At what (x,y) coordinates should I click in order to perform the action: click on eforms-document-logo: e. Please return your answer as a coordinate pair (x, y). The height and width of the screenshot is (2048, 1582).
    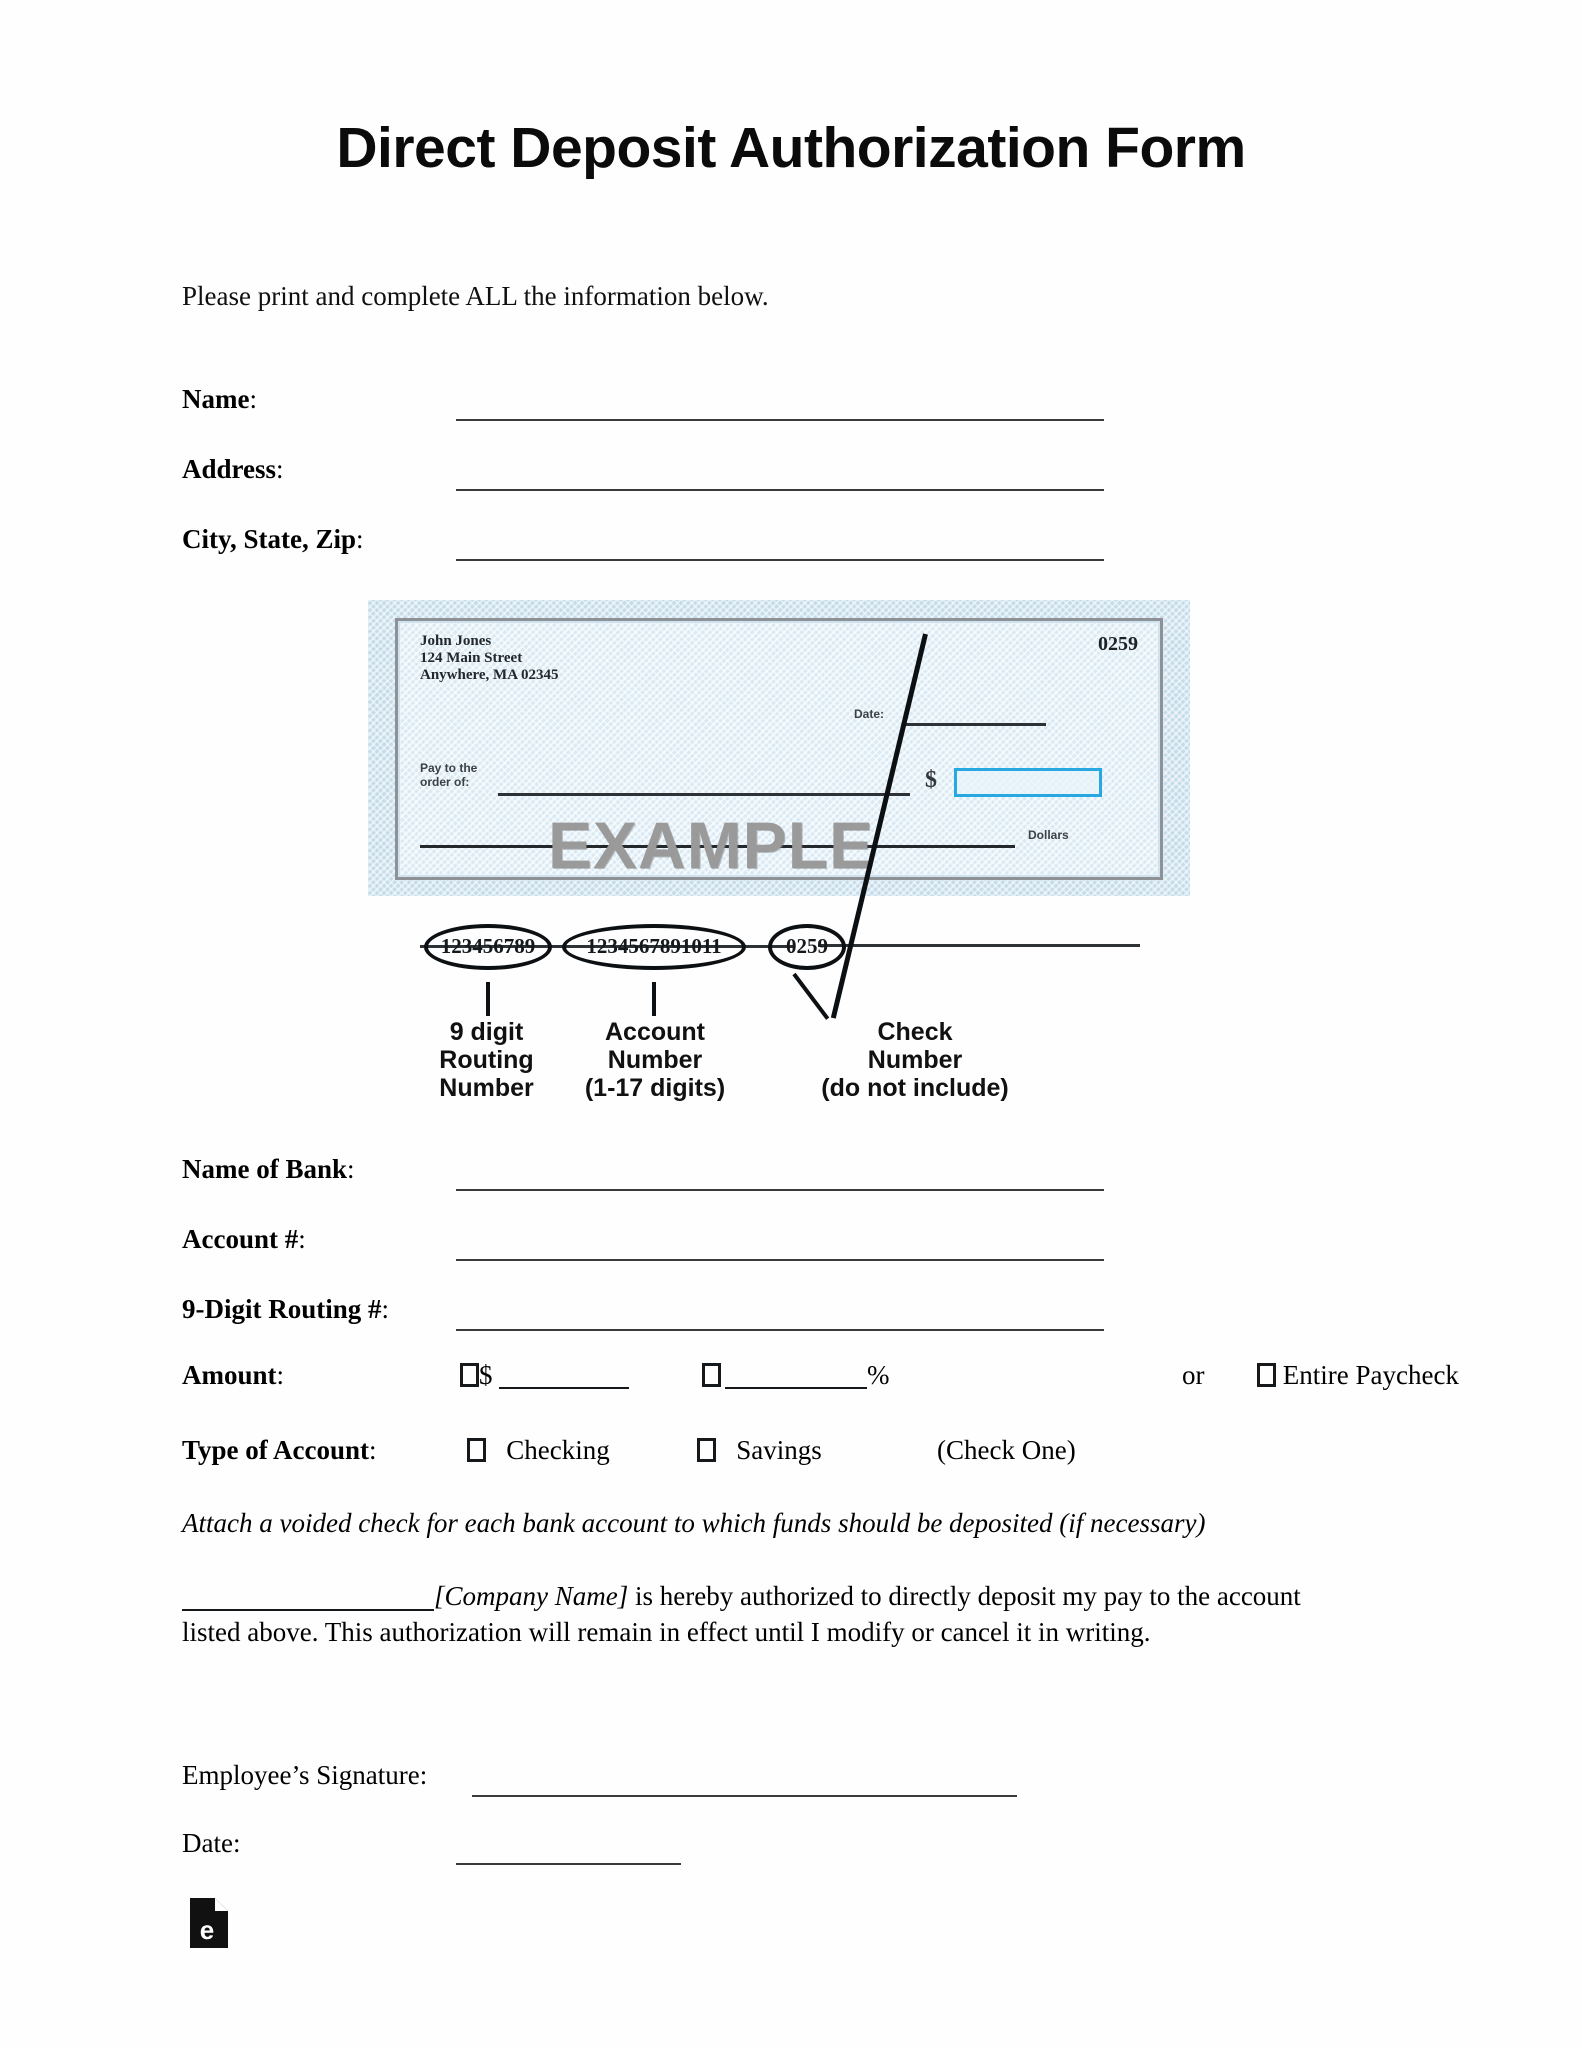
    Looking at the image, I should click on (209, 1923).